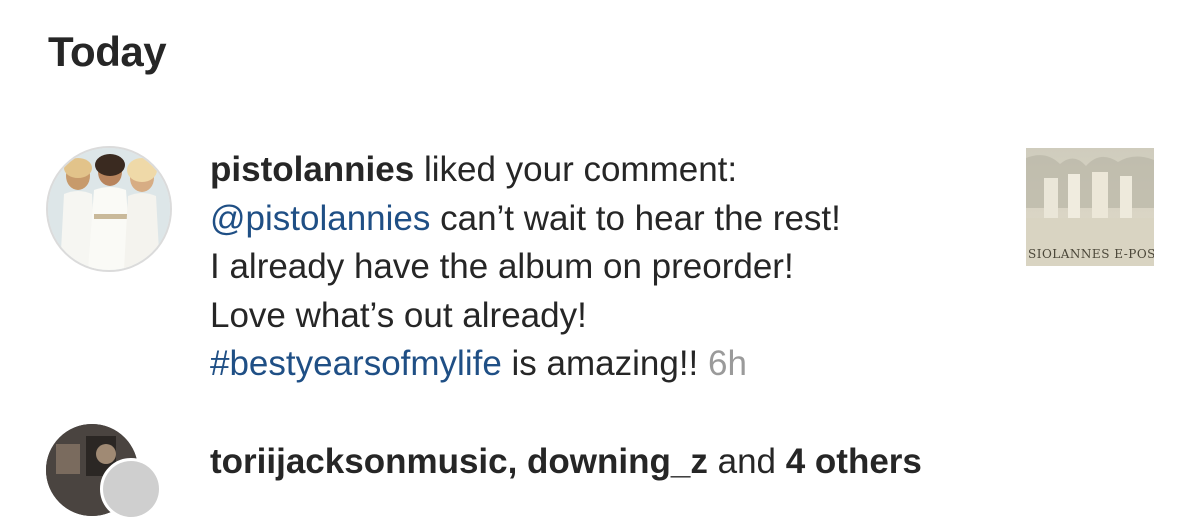 The width and height of the screenshot is (1200, 520). Describe the element at coordinates (576, 169) in the screenshot. I see `notification-action: liked your comment:` at that location.